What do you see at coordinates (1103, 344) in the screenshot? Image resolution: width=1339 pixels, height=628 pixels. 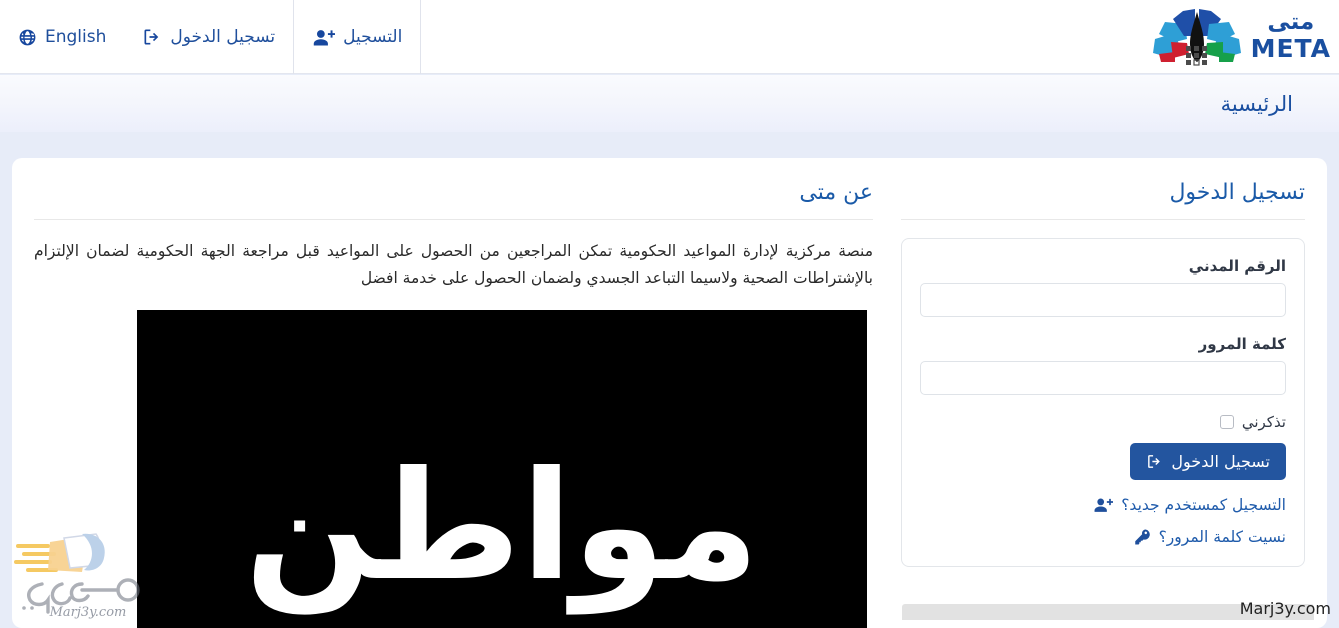 I see `password-label: كلمة المرور` at bounding box center [1103, 344].